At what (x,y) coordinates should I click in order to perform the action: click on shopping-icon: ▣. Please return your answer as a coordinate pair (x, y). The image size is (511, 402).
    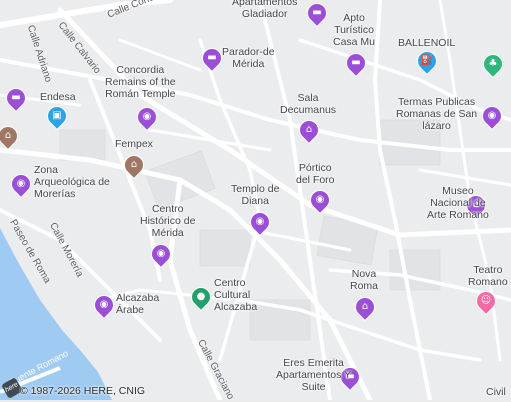
    Looking at the image, I should click on (57, 115).